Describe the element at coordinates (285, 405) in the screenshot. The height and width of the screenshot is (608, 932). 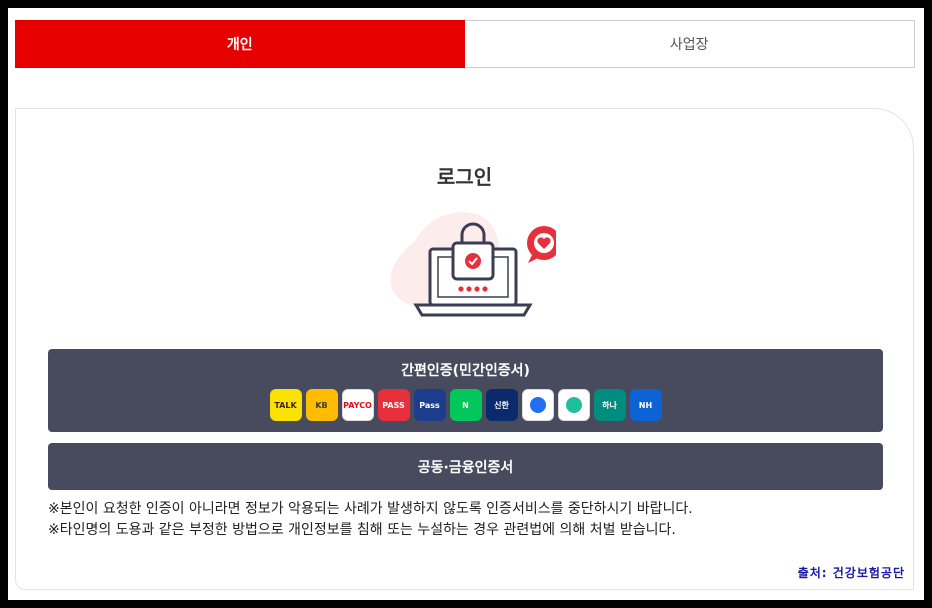
I see `kakaotalk-icon: TALK` at that location.